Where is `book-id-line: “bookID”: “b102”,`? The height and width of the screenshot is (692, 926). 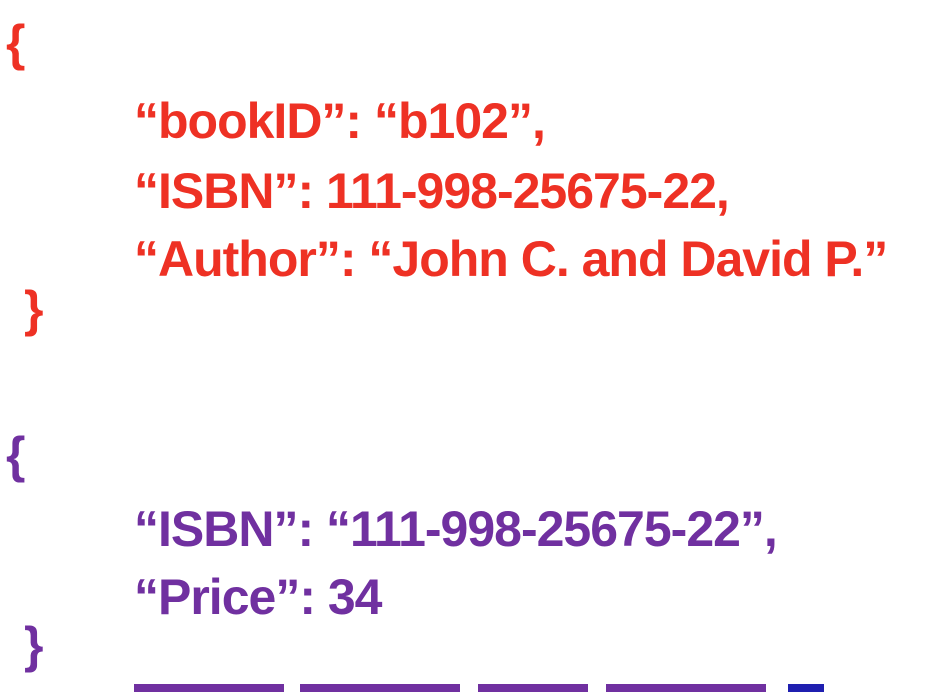 book-id-line: “bookID”: “b102”, is located at coordinates (340, 121).